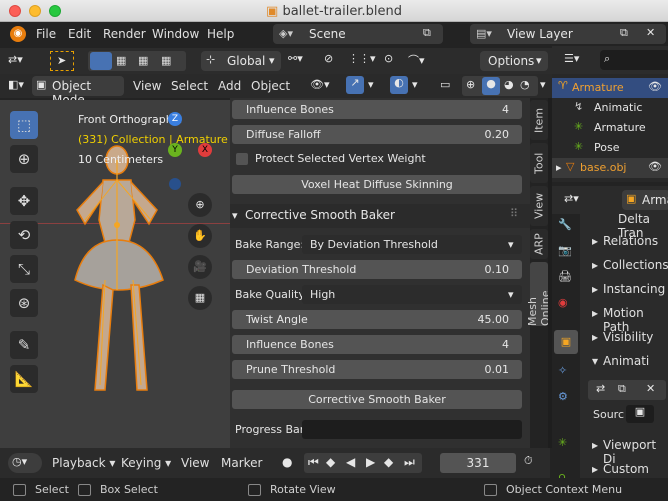 The image size is (668, 501). I want to click on cursor-tool-icon: ⊕, so click(24, 159).